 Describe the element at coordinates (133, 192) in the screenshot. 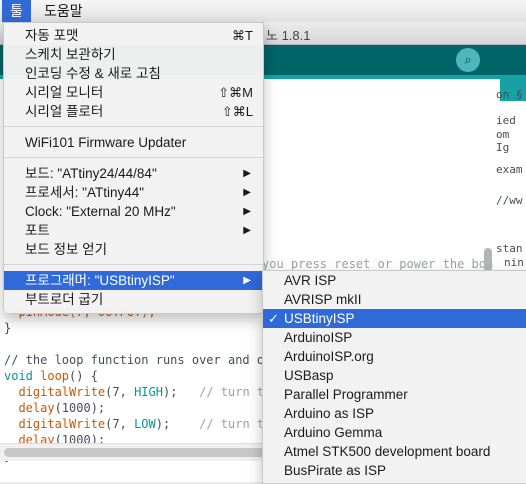

I see `menu-item-processor: 프로세서: "ATtiny44" ▶` at that location.